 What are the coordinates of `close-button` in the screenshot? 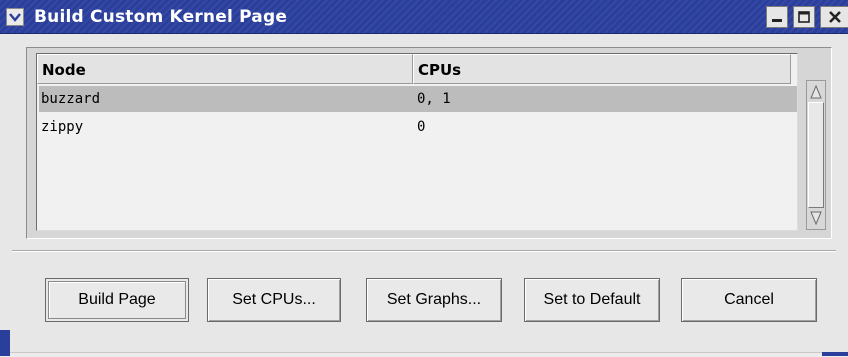 It's located at (834, 17).